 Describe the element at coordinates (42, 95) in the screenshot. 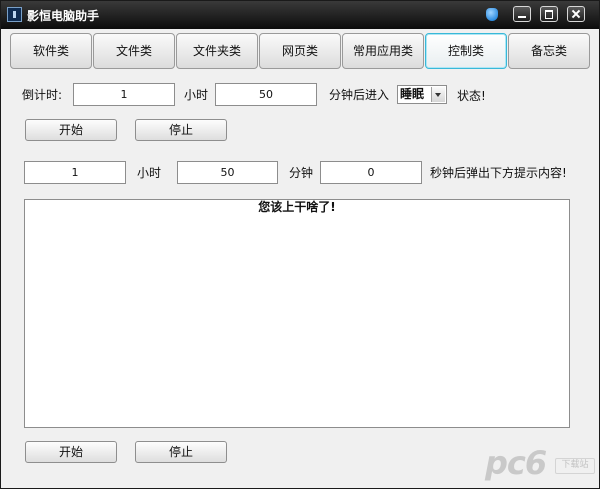

I see `countdown-label: 倒计时:` at that location.